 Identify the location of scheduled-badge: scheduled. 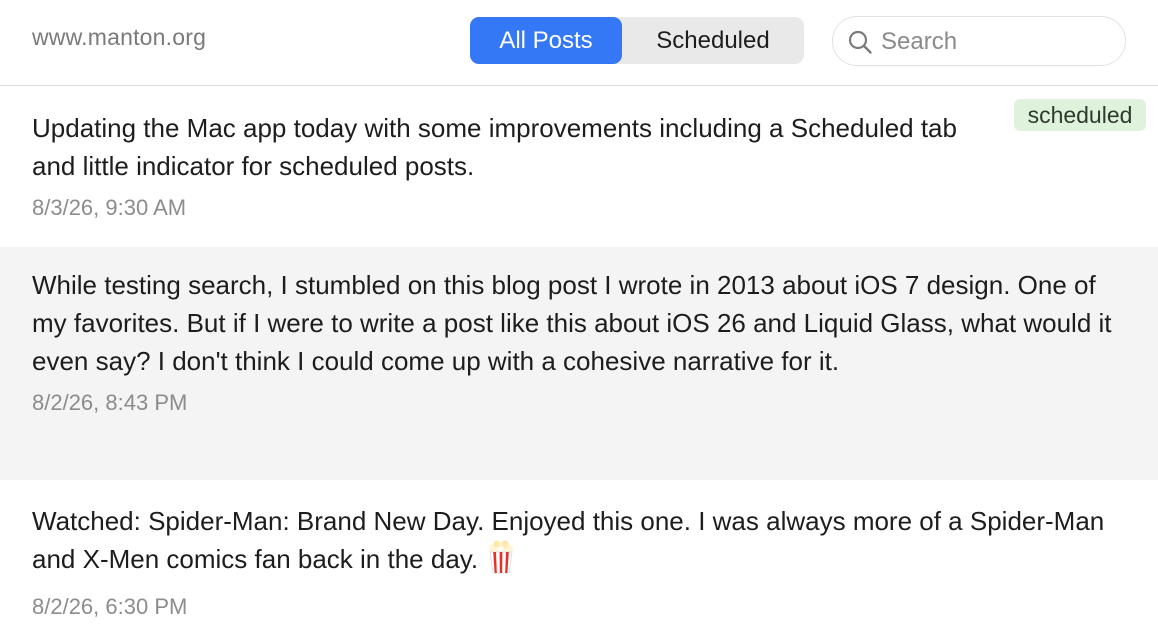
(1080, 115).